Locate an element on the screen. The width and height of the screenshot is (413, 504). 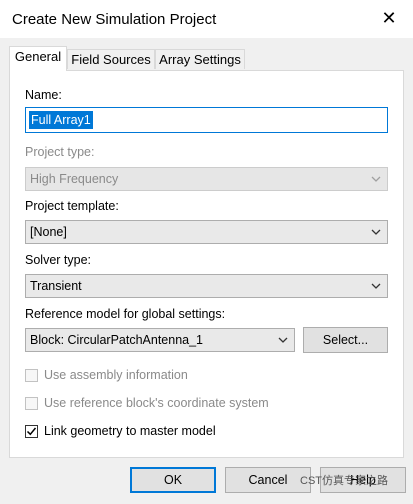
link-geometry-label: Link geometry to master model is located at coordinates (130, 431).